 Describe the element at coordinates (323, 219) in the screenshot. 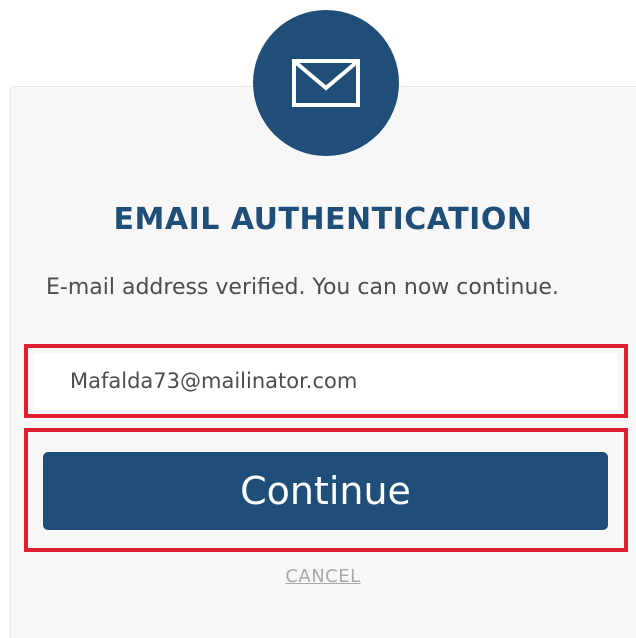

I see `dialog-title: EMAIL AUTHENTICATION` at that location.